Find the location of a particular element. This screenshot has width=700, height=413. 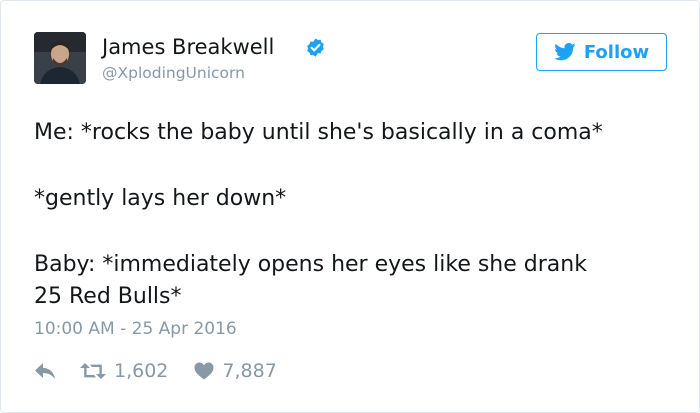

reply-arrow-icon is located at coordinates (45, 371).